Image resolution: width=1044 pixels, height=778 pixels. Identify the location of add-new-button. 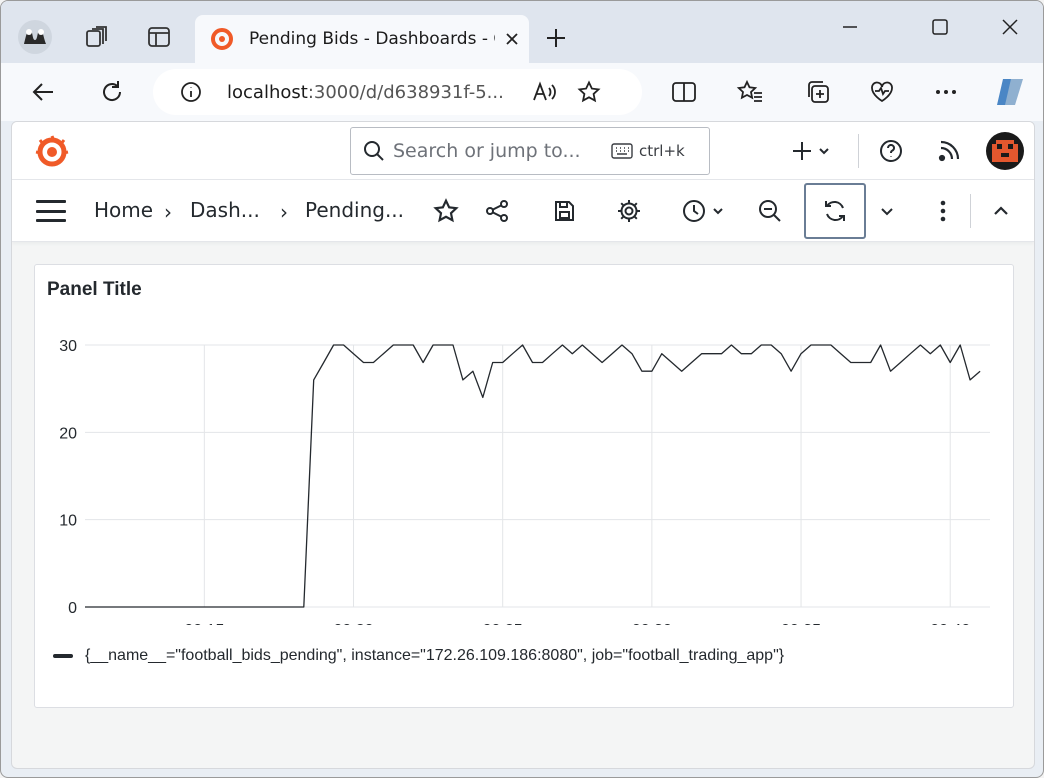
(812, 151).